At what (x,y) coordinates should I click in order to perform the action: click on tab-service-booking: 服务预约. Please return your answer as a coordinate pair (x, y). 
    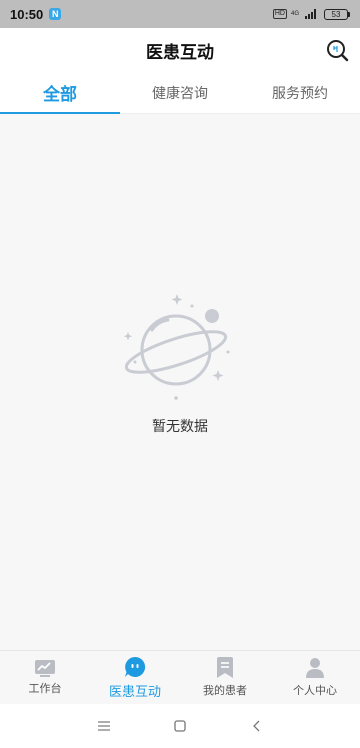
    Looking at the image, I should click on (300, 92).